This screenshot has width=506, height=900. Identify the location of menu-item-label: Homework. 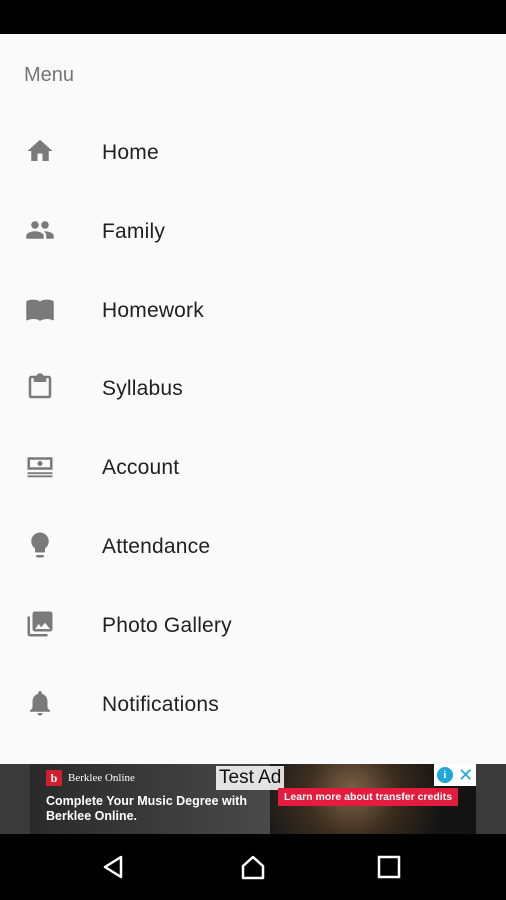
(153, 310).